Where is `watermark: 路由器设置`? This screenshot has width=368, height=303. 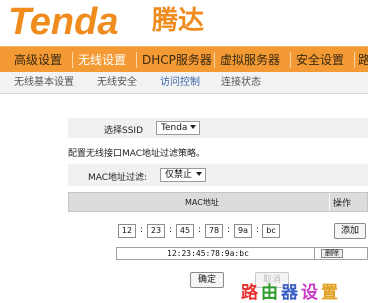
watermark: 路由器设置 is located at coordinates (291, 290).